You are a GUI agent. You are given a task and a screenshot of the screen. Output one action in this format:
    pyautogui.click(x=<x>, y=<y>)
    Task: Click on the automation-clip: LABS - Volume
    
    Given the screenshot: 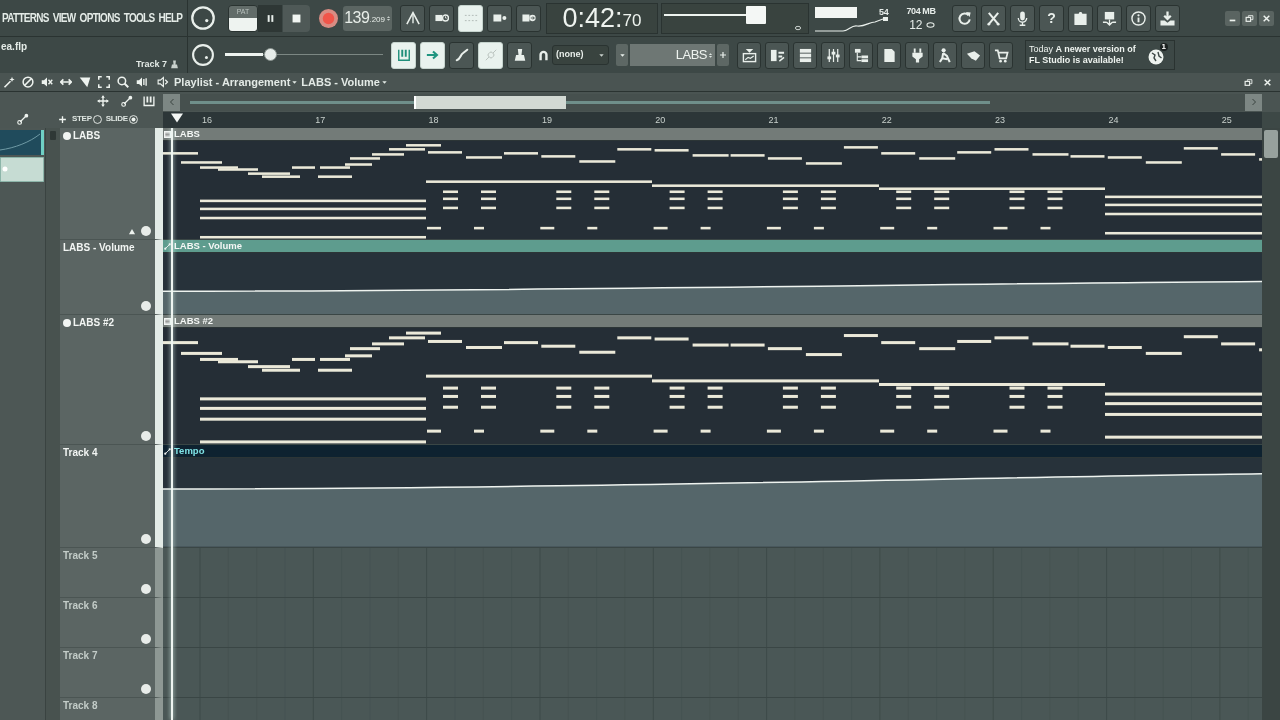 What is the action you would take?
    pyautogui.click(x=712, y=277)
    